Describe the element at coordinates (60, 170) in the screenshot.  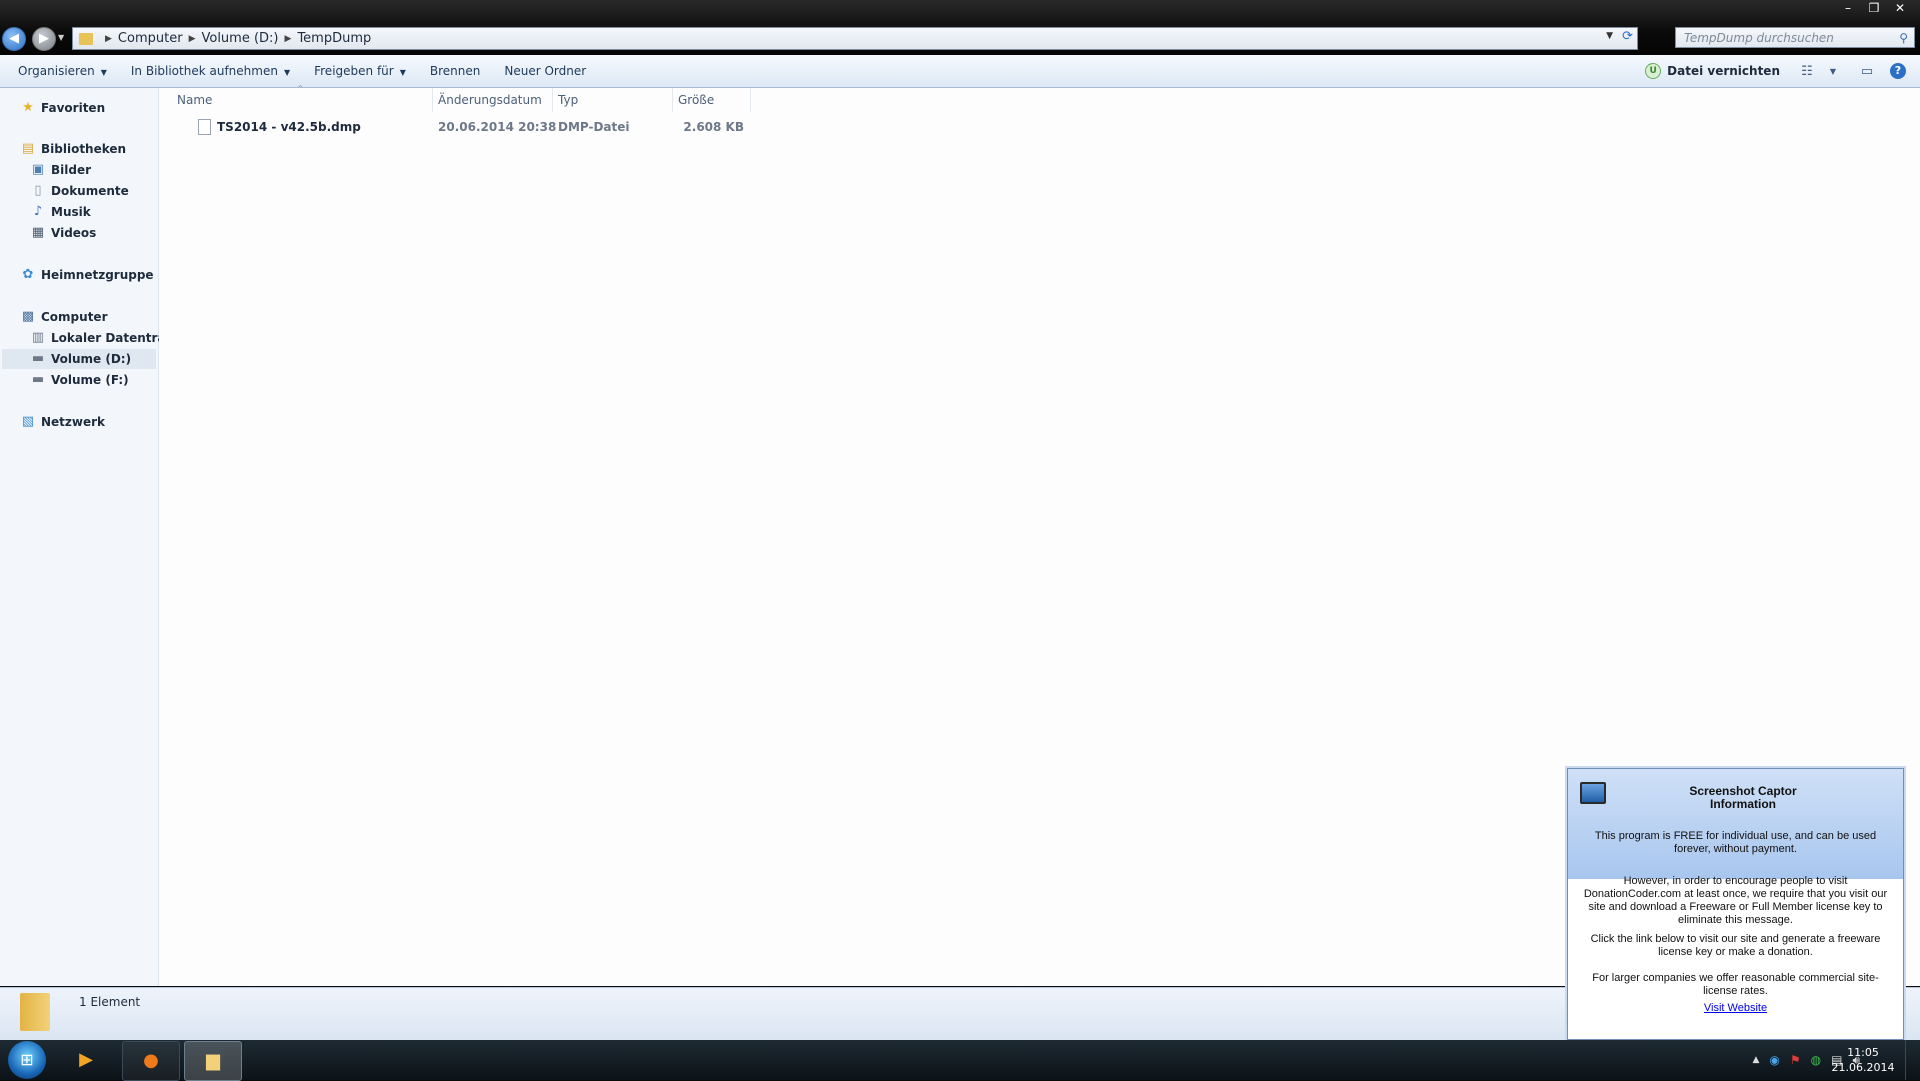
I see `nav-pictures: ▣ Bilder` at that location.